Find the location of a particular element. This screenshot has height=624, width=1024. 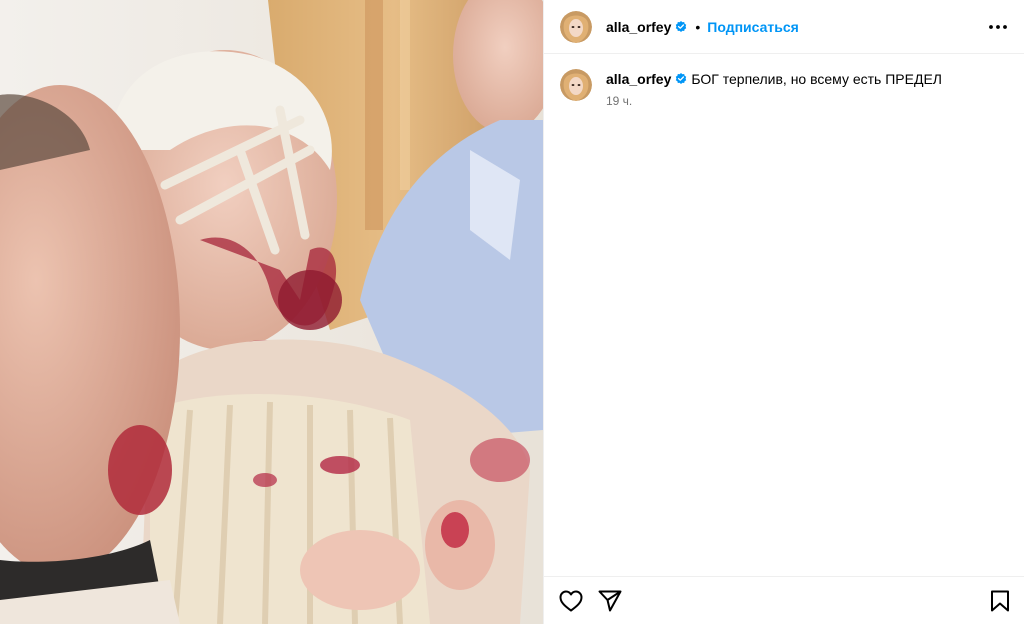

caption-text: БОГ терпелив, но всему есть ПРЕДЕЛ is located at coordinates (816, 79).